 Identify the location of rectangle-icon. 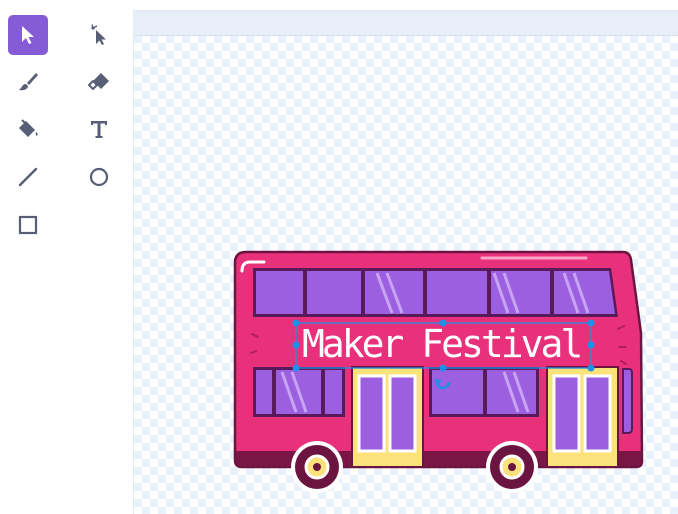
(28, 225).